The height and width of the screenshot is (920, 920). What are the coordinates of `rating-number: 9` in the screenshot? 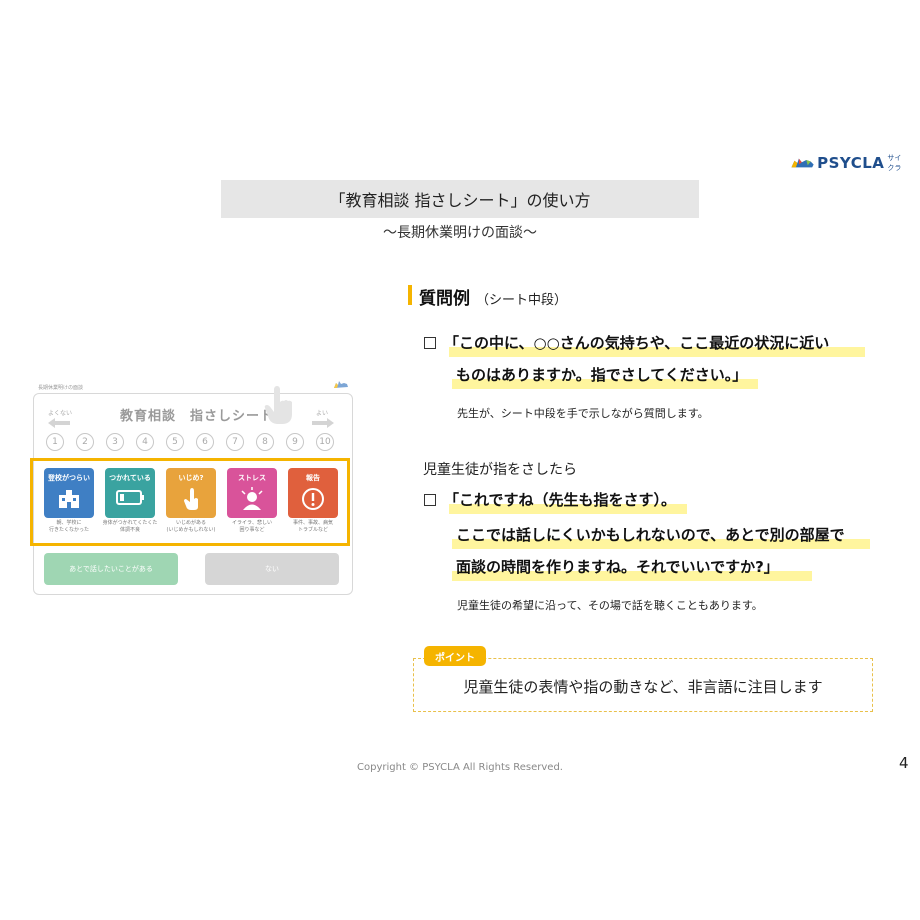 It's located at (295, 442).